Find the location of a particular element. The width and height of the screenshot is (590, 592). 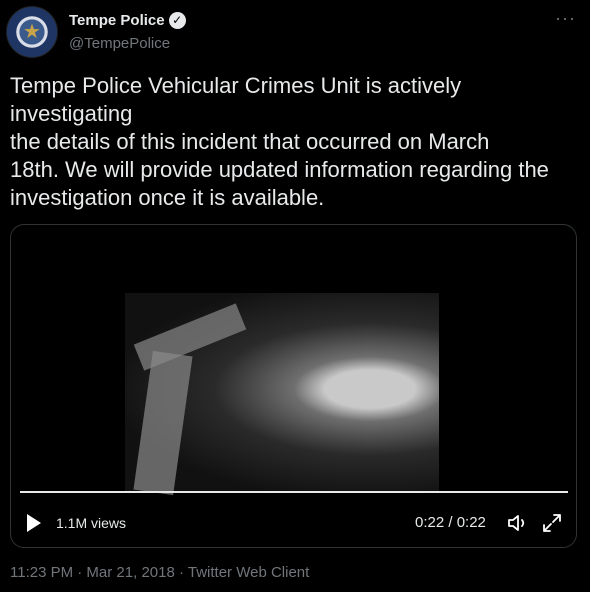

video-frame-detail is located at coordinates (163, 423).